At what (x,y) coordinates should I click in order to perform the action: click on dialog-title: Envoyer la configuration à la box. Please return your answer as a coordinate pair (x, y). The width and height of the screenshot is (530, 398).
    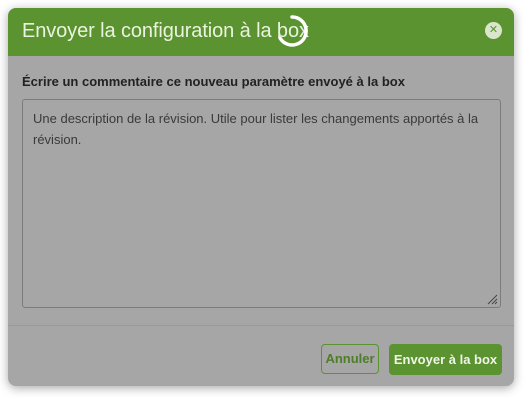
    Looking at the image, I should click on (165, 31).